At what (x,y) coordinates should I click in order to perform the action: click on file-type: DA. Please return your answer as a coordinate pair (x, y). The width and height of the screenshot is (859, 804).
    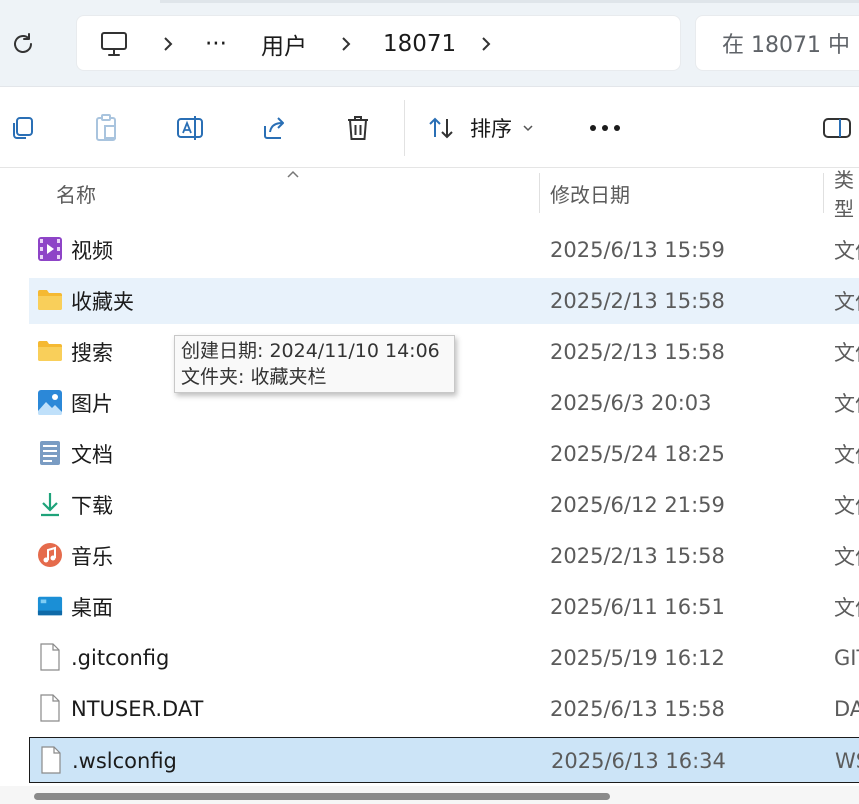
    Looking at the image, I should click on (846, 709).